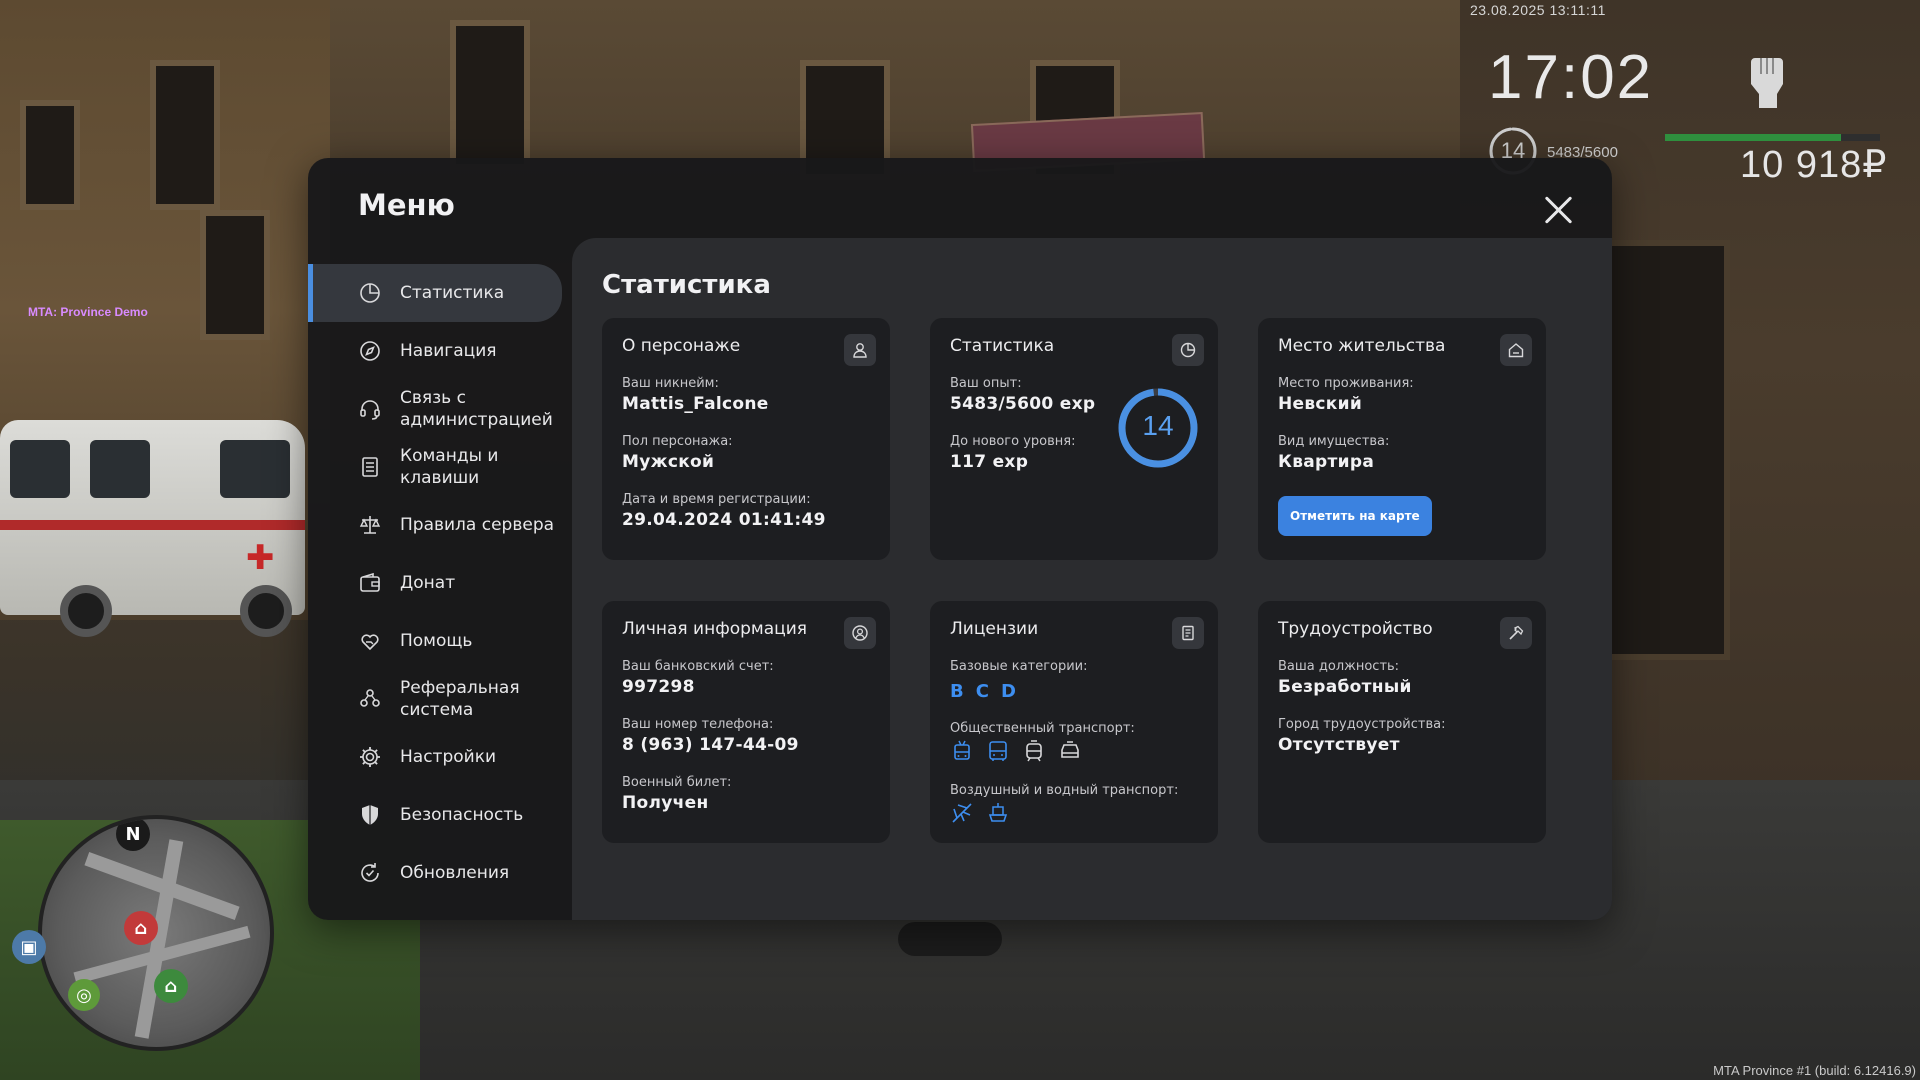  I want to click on sidebar-item-rules: Правила сервера, so click(435, 525).